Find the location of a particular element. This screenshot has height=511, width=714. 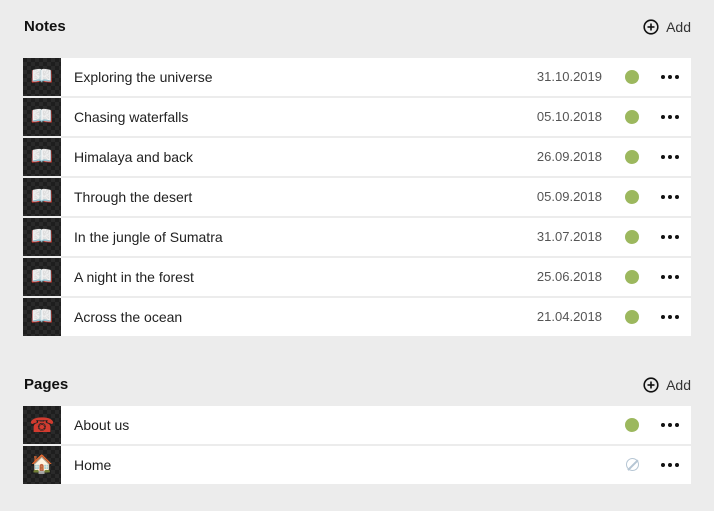

list-item: 🏠 Home is located at coordinates (357, 465).